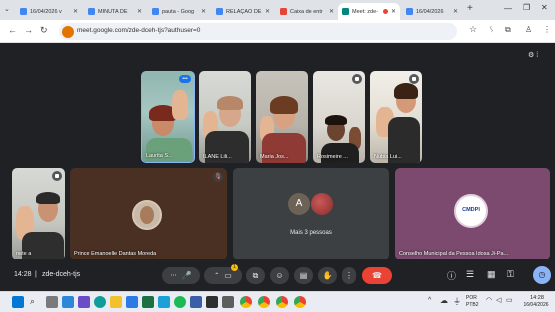 This screenshot has width=555, height=312. Describe the element at coordinates (18, 302) in the screenshot. I see `windows-start-icon` at that location.